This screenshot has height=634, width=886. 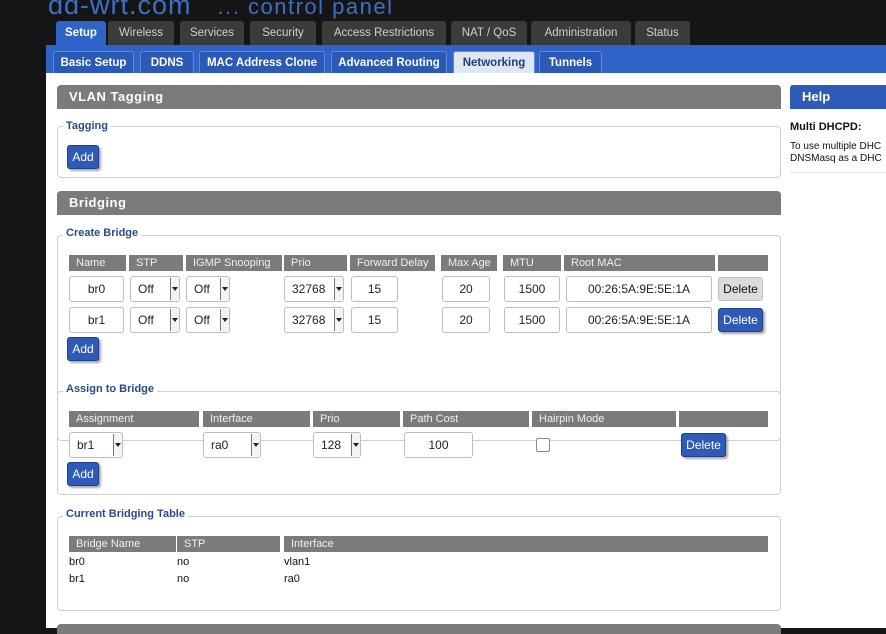 I want to click on subtab-advanced-routing: Advanced Routing, so click(x=389, y=62).